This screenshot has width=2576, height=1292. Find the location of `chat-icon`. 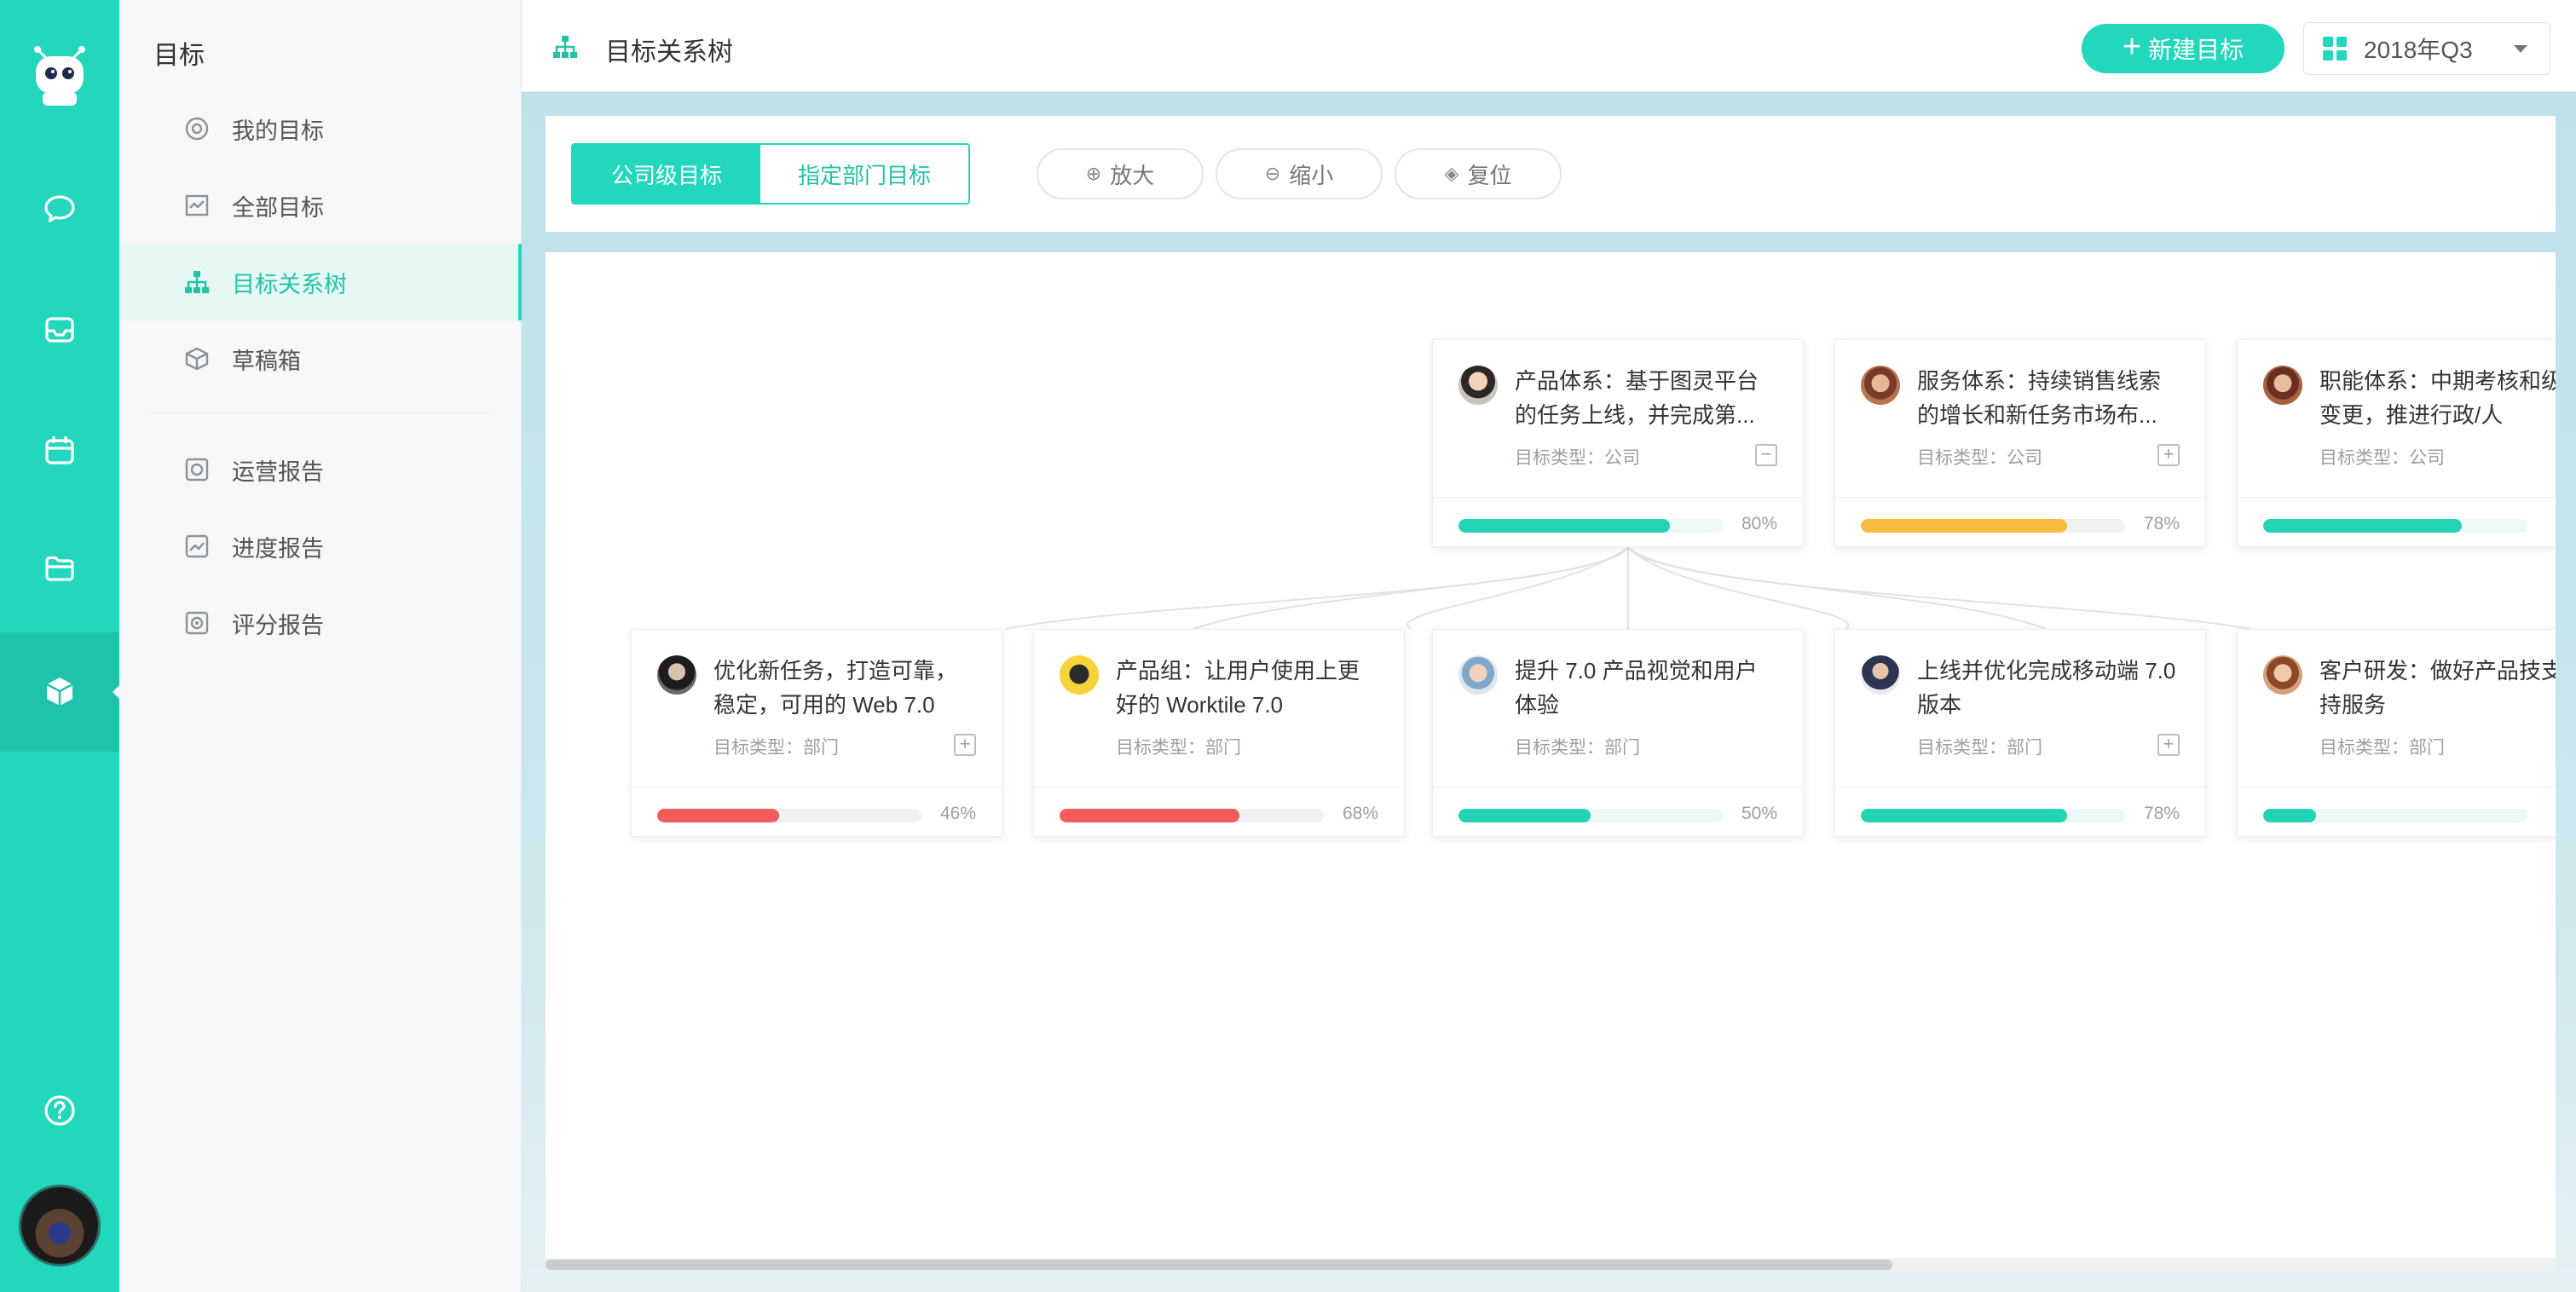

chat-icon is located at coordinates (59, 208).